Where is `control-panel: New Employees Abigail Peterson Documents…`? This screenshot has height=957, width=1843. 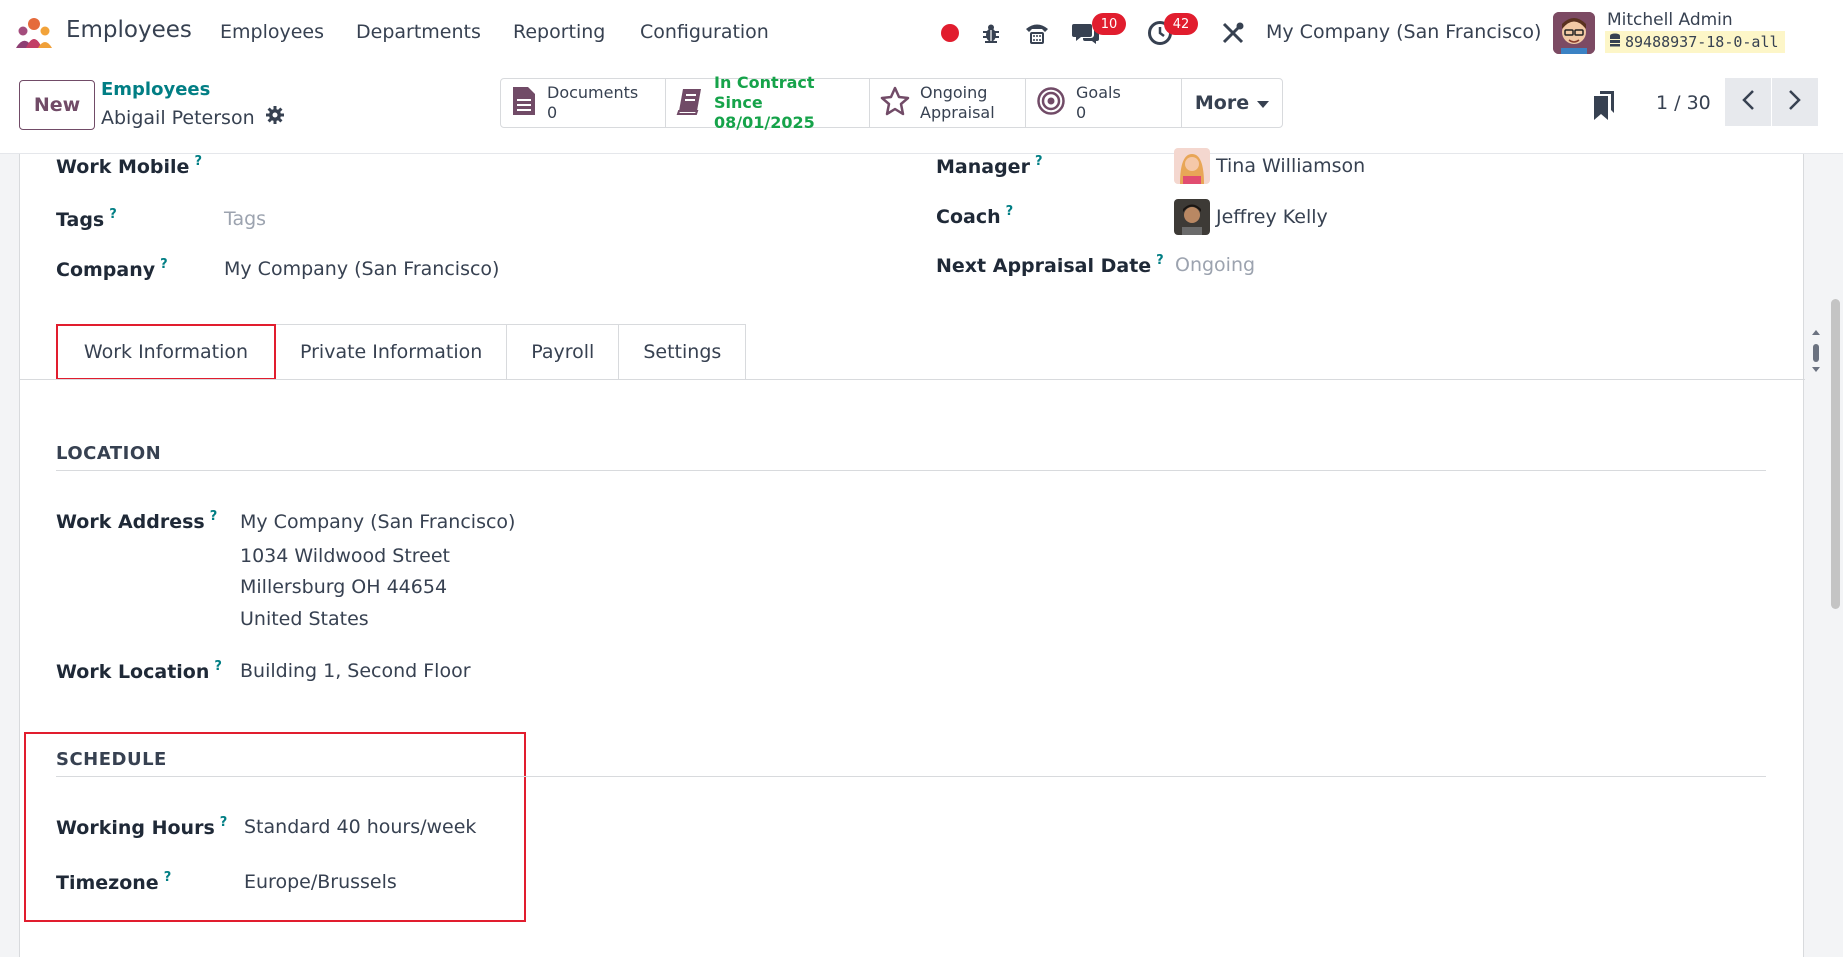
control-panel: New Employees Abigail Peterson Documents… is located at coordinates (921, 110).